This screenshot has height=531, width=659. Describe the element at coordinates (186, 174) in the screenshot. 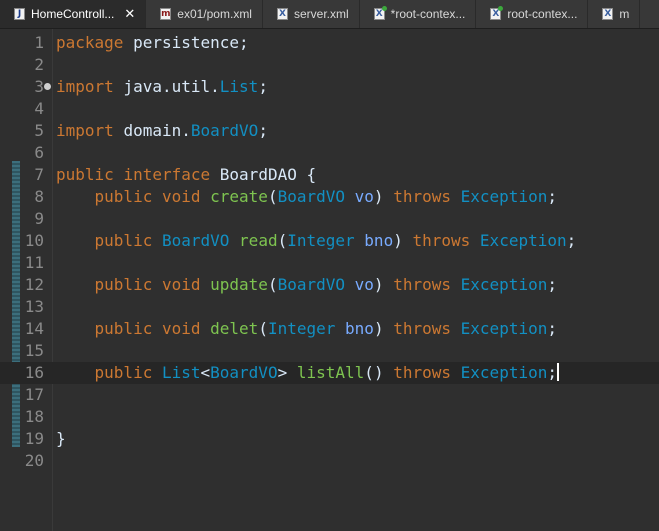

I see `code-text: public interface BoardDAO {` at that location.